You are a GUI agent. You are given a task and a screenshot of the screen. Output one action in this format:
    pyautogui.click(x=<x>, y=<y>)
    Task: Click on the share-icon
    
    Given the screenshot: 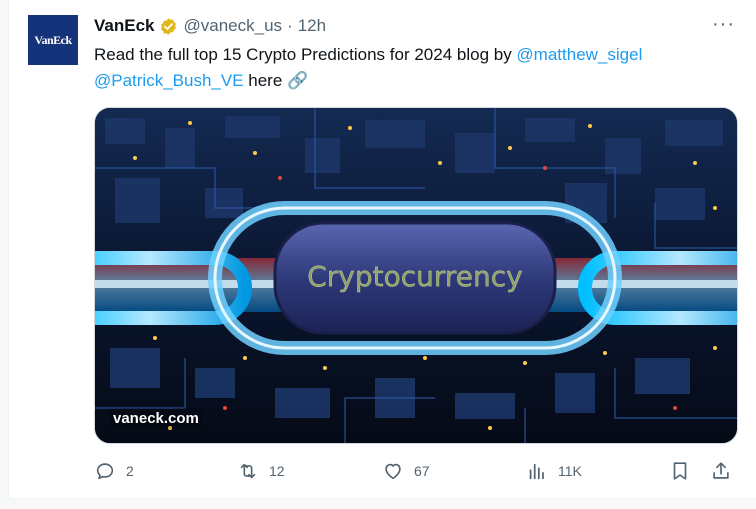 What is the action you would take?
    pyautogui.click(x=721, y=470)
    